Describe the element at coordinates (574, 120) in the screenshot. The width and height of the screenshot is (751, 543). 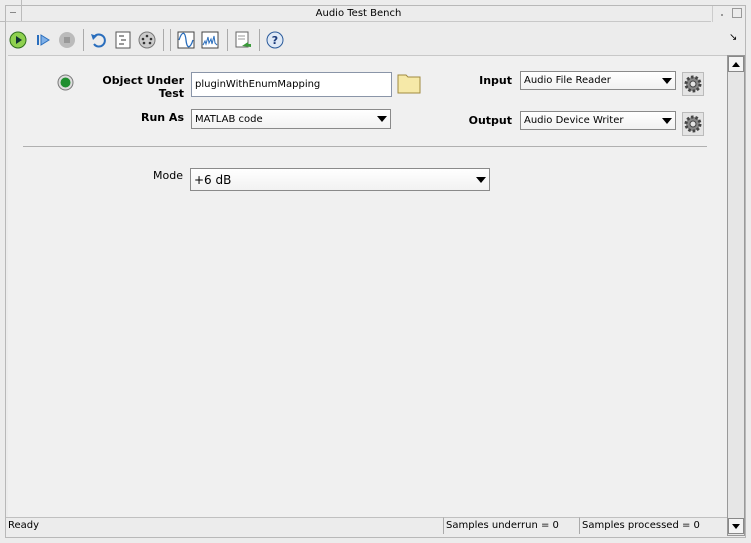
I see `output-value: Audio Device Writer` at that location.